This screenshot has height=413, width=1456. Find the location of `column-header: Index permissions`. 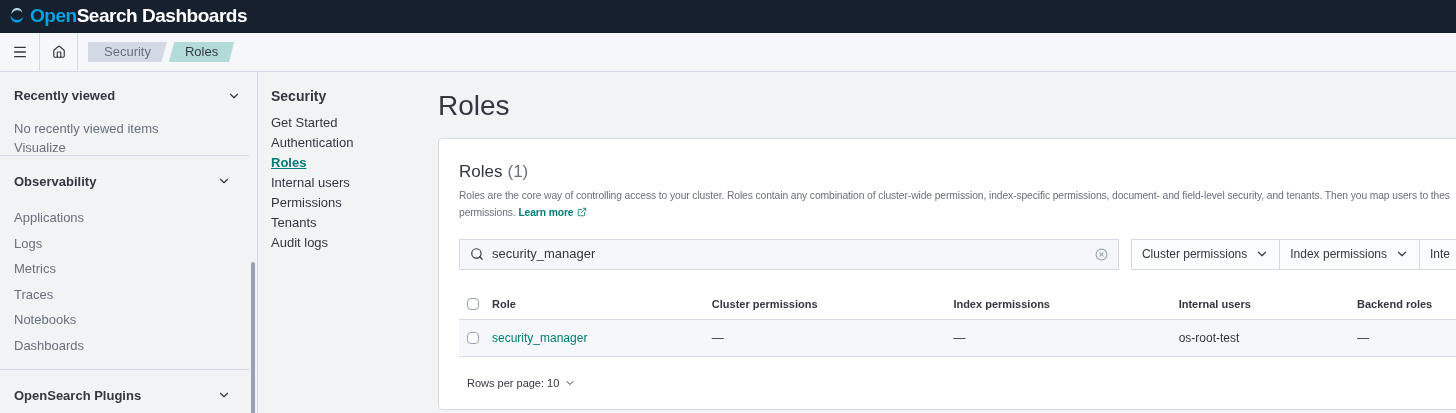

column-header: Index permissions is located at coordinates (1001, 304).